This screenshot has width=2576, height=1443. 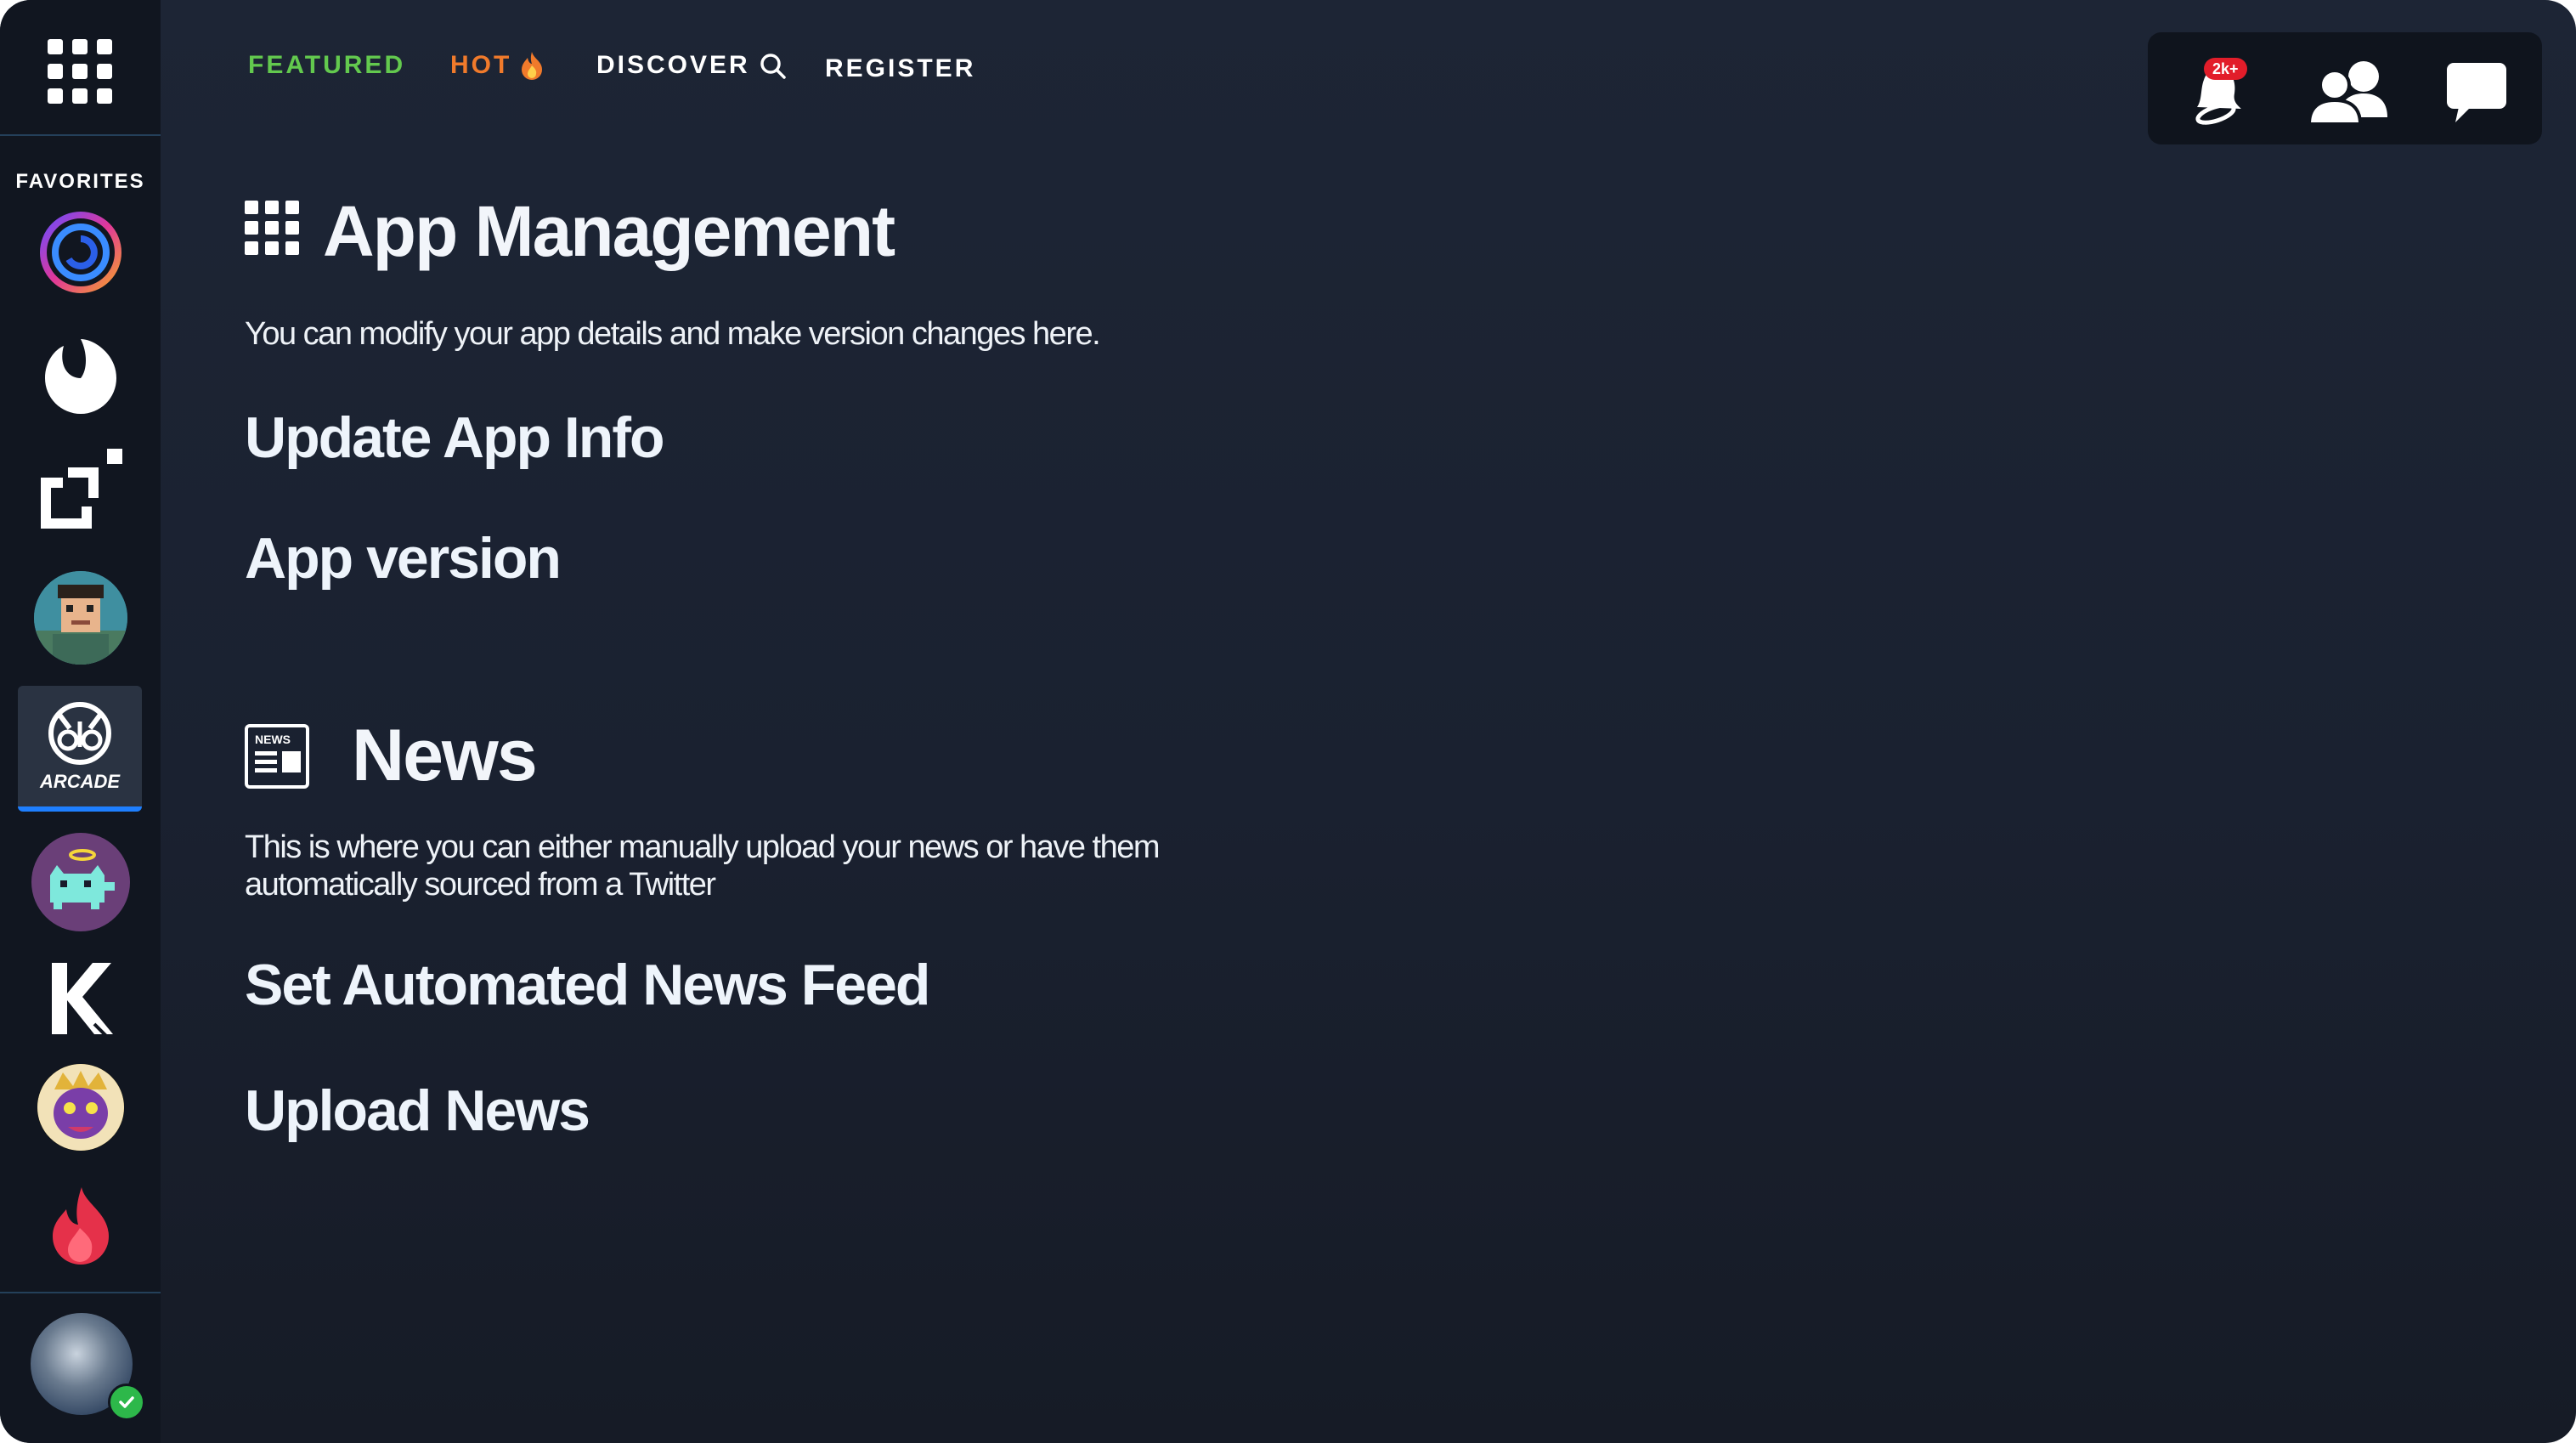 I want to click on app-version-link: App version, so click(x=403, y=558).